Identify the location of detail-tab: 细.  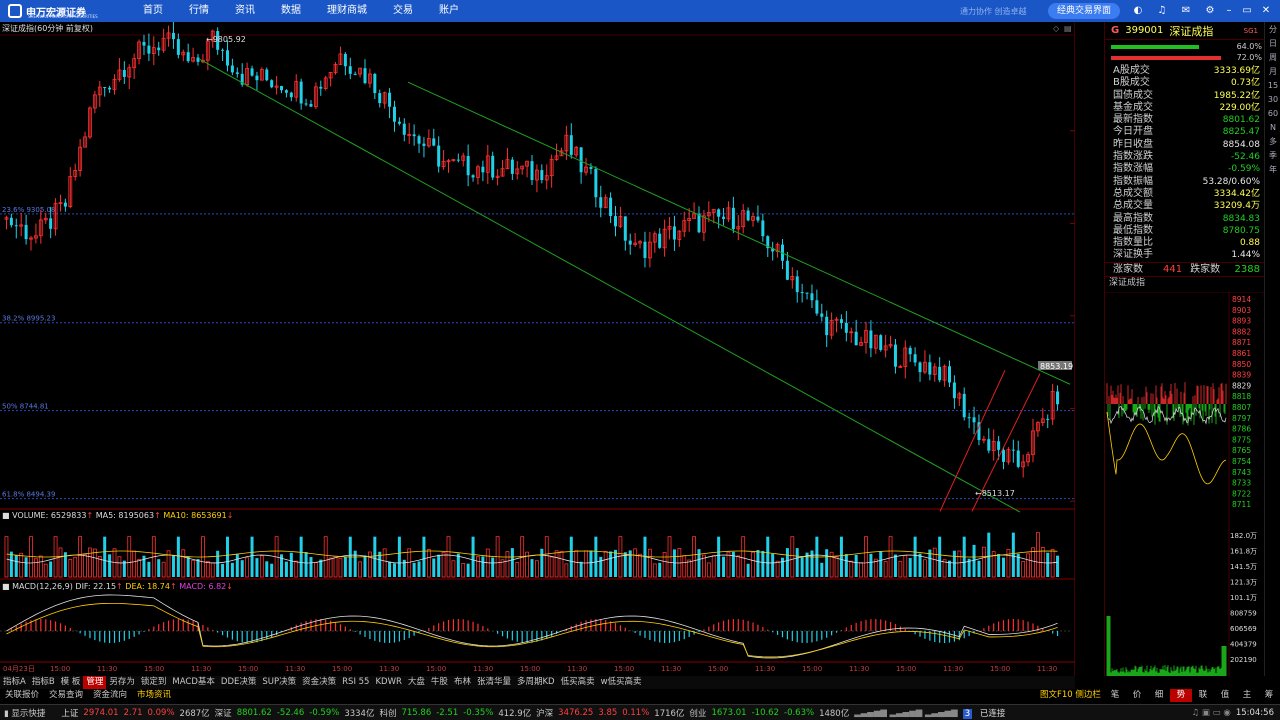
(1159, 695).